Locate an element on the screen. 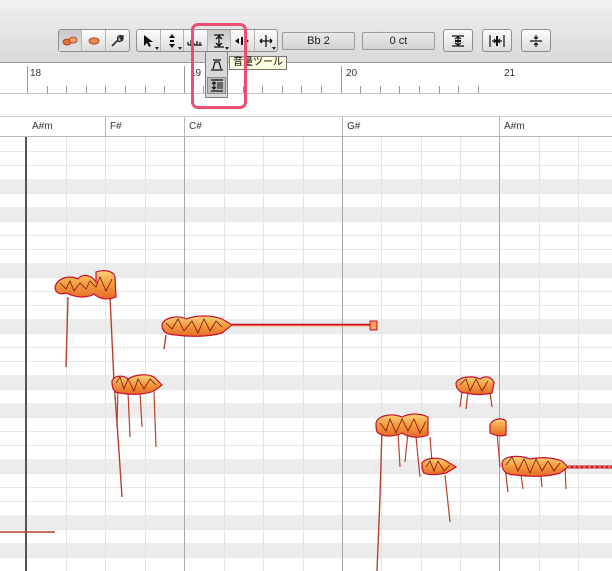 The height and width of the screenshot is (571, 612). note-blob-icon is located at coordinates (70, 40).